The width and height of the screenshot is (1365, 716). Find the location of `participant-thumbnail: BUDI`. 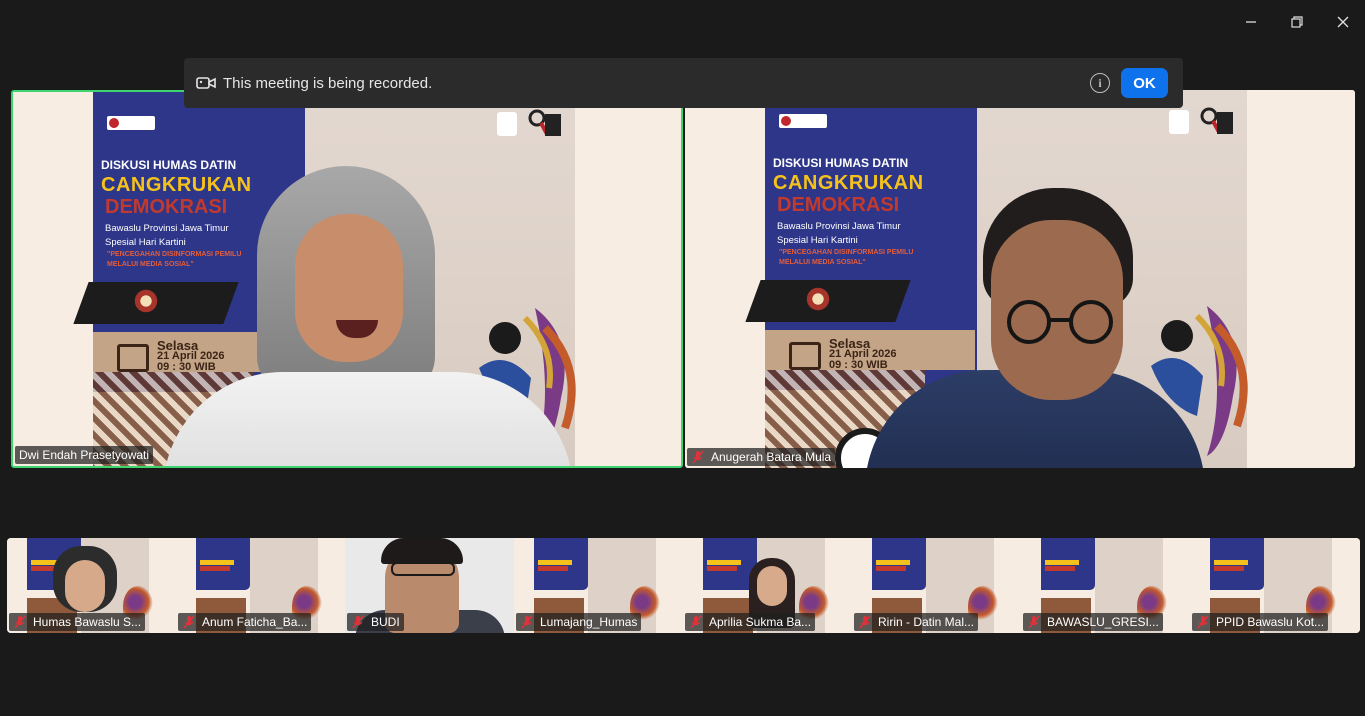

participant-thumbnail: BUDI is located at coordinates (429, 585).